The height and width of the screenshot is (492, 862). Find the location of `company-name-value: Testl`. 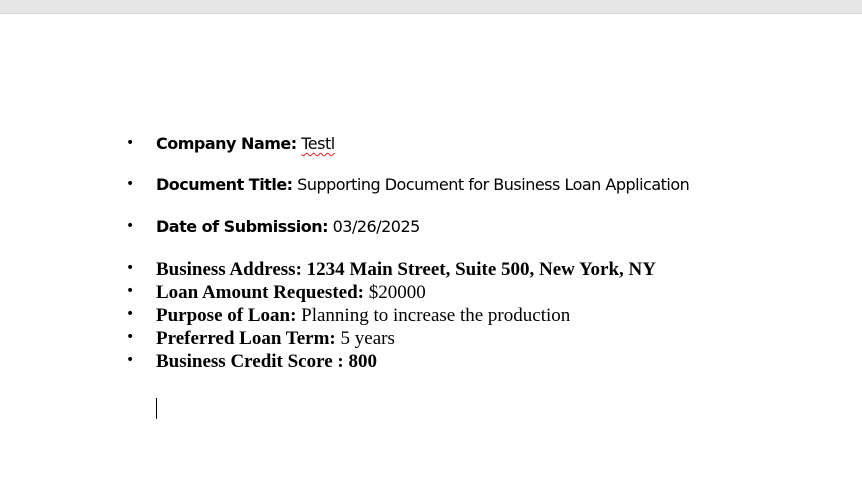

company-name-value: Testl is located at coordinates (318, 143).